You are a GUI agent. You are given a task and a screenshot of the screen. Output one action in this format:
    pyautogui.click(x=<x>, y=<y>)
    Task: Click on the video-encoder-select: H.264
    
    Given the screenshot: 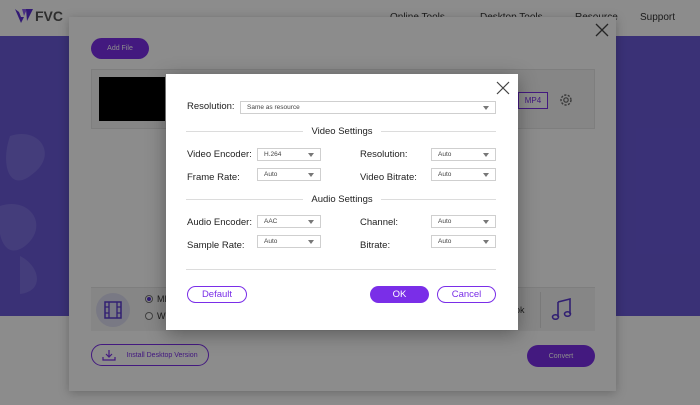 What is the action you would take?
    pyautogui.click(x=289, y=154)
    